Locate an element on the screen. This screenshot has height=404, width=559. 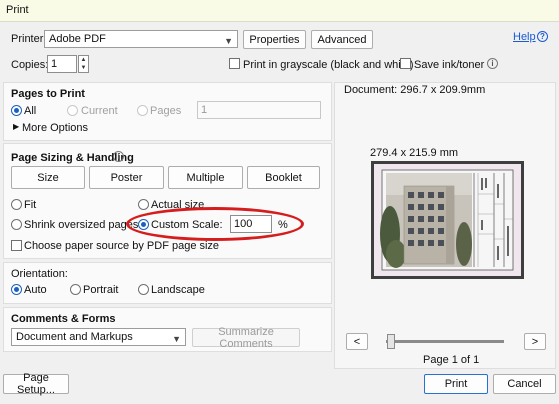
orientation-auto-radio is located at coordinates (16, 289).